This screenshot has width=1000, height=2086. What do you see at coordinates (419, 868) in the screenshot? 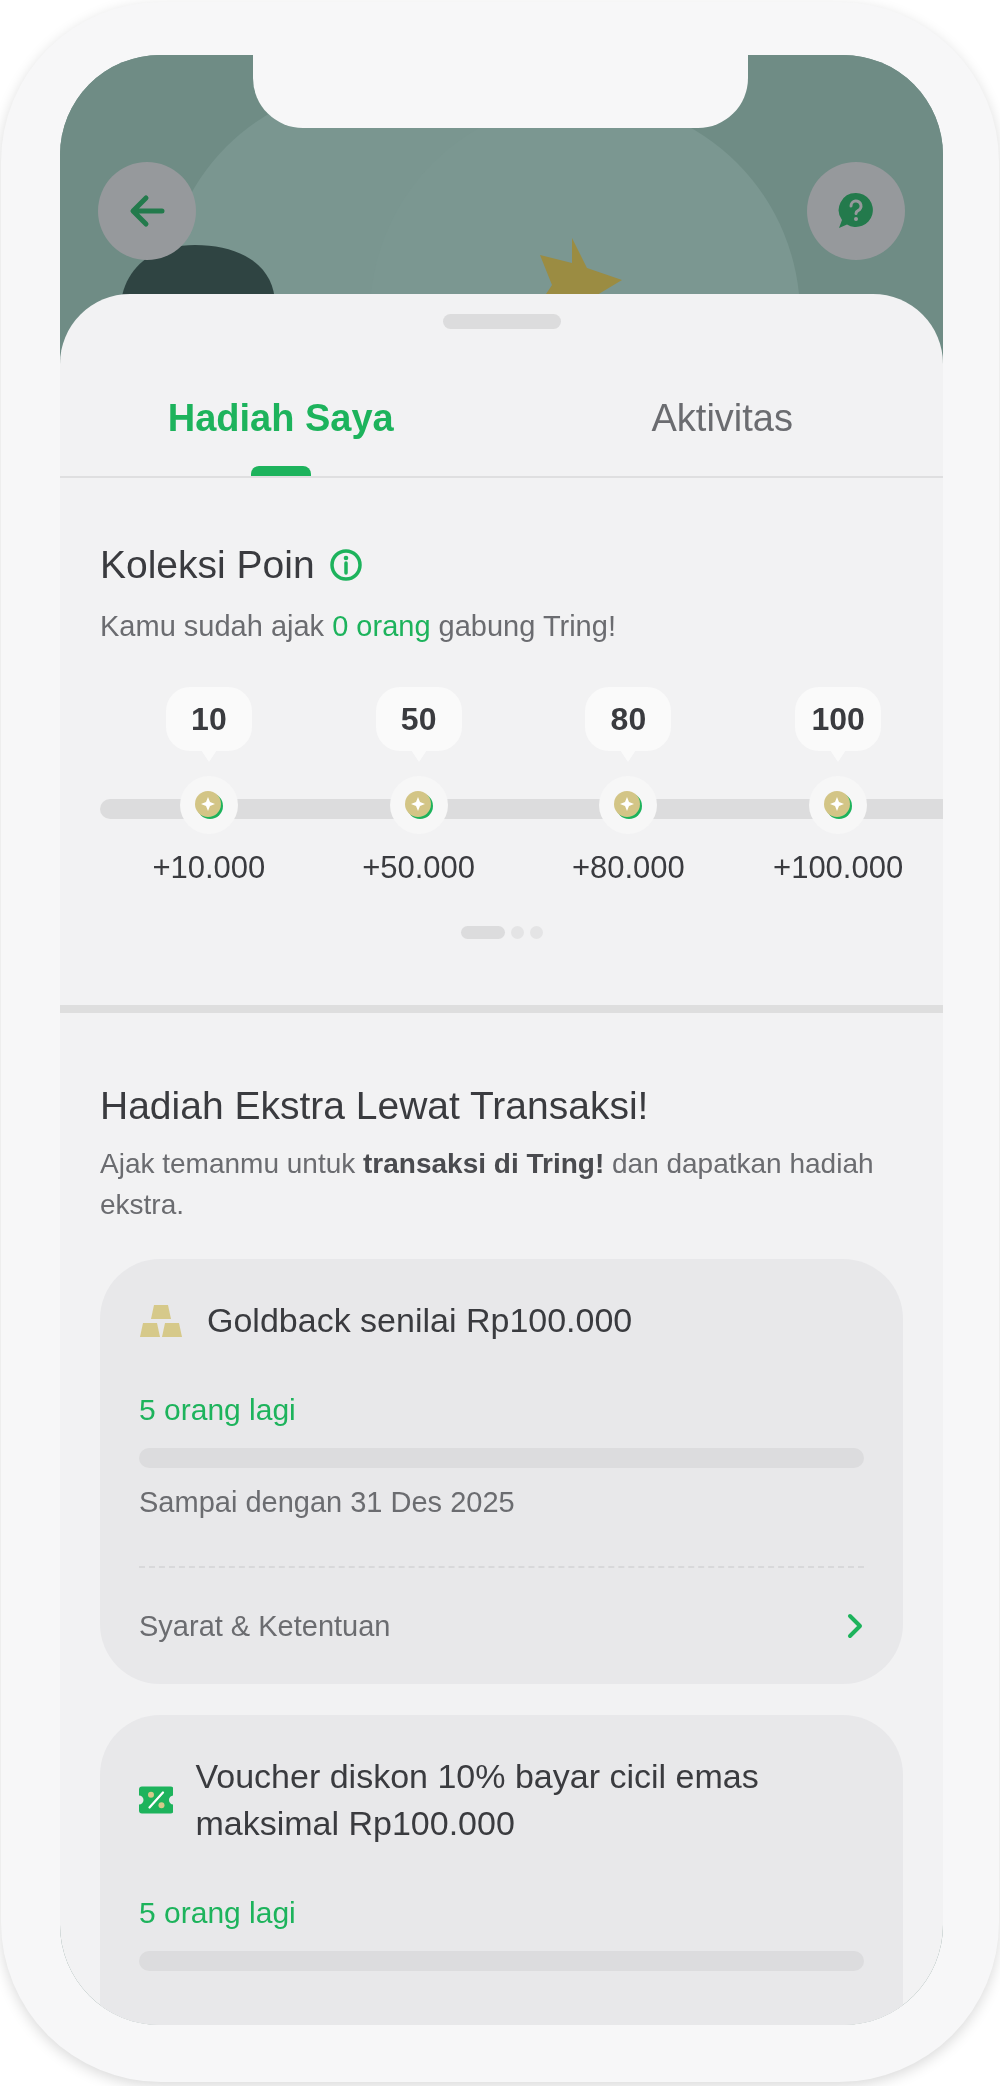
I see `reward-amount: +50.000` at bounding box center [419, 868].